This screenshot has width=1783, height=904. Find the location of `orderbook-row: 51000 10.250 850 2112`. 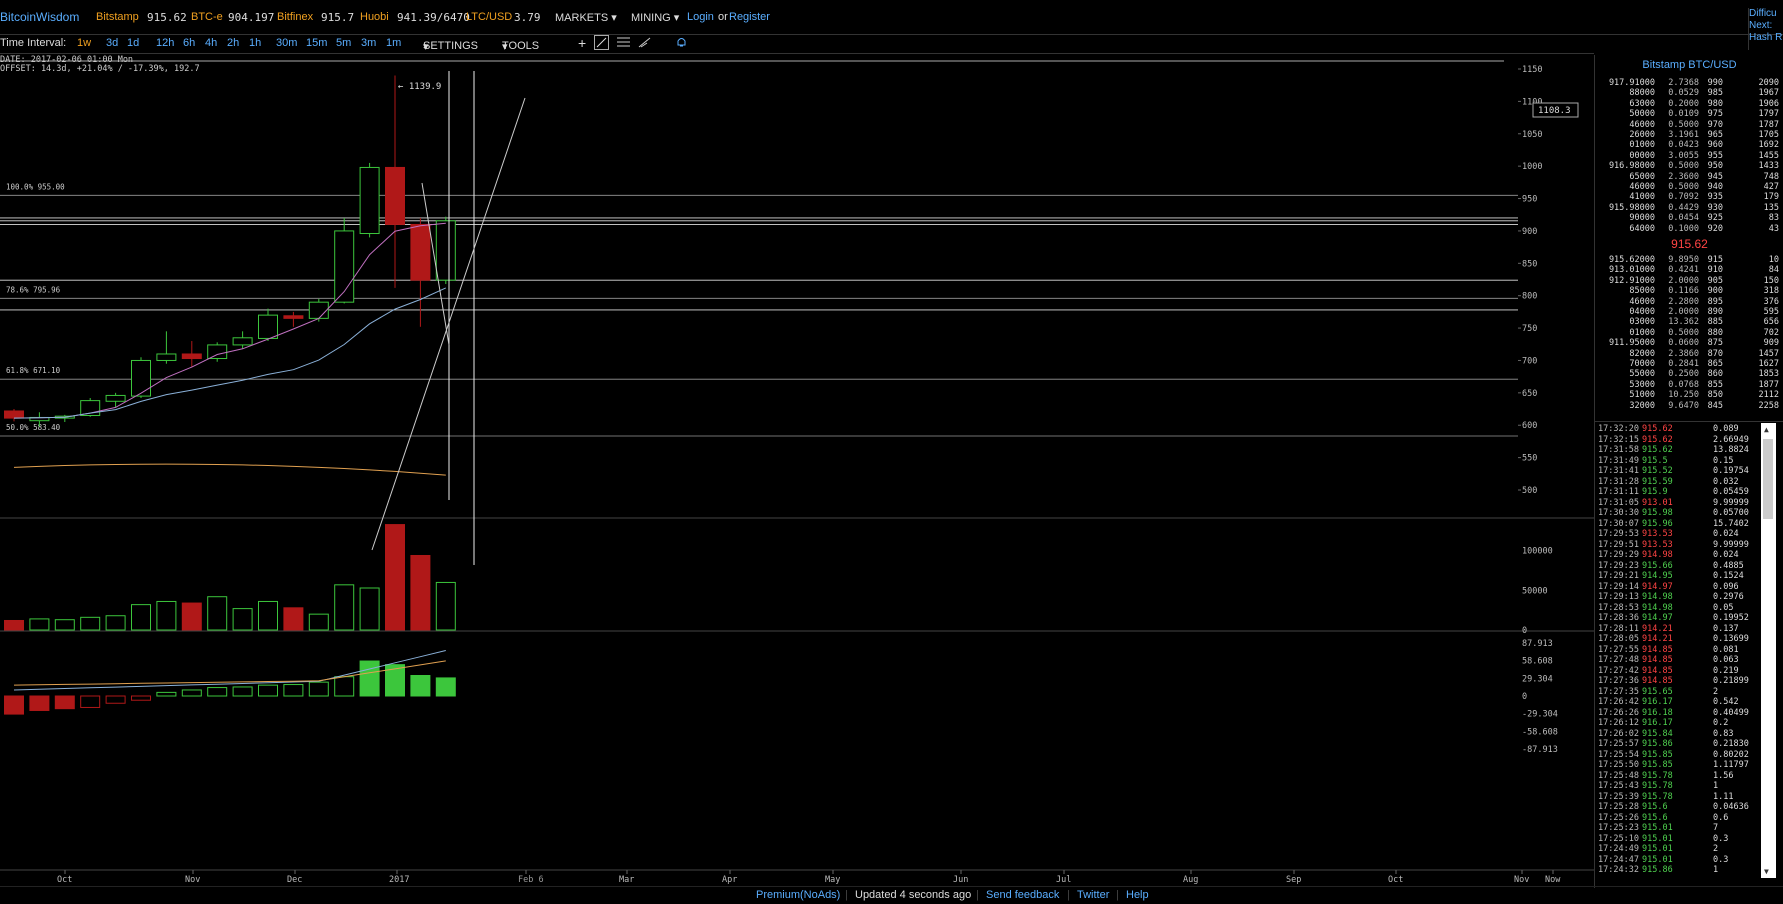

orderbook-row: 51000 10.250 850 2112 is located at coordinates (1689, 395).